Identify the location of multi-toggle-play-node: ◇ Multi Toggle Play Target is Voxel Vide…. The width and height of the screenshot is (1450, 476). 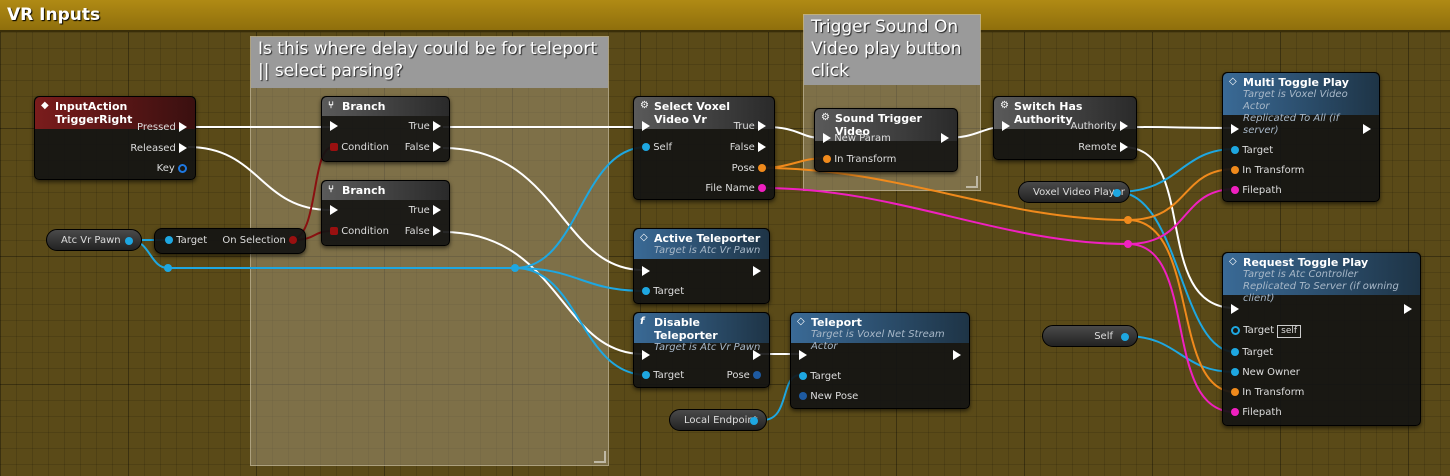
(1301, 137).